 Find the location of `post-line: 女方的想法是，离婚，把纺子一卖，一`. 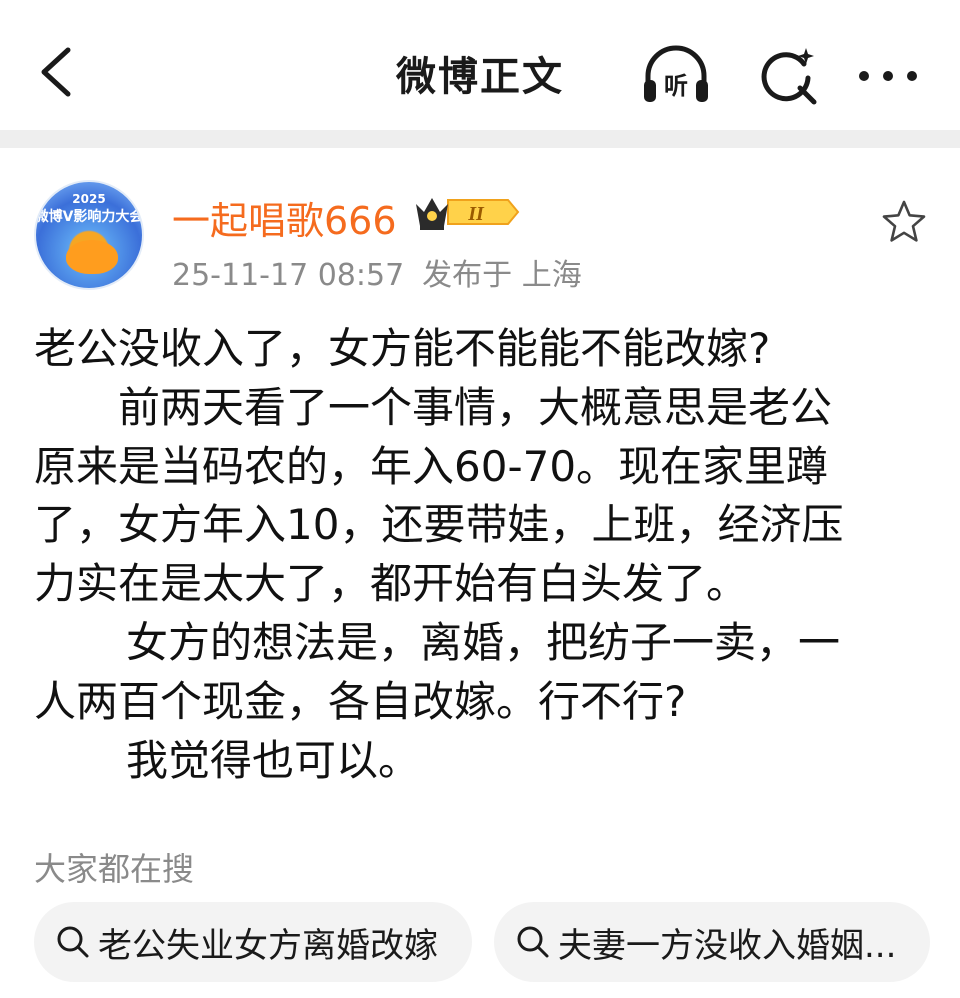

post-line: 女方的想法是，离婚，把纺子一卖，一 is located at coordinates (483, 642).